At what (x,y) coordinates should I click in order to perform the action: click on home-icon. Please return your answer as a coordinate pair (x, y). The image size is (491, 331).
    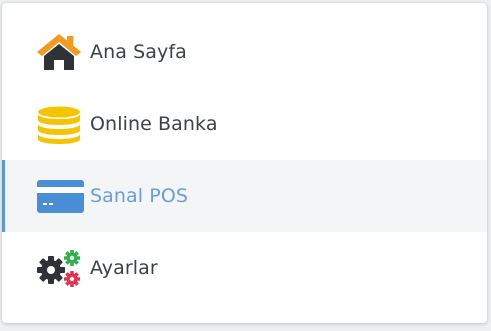
    Looking at the image, I should click on (63, 52).